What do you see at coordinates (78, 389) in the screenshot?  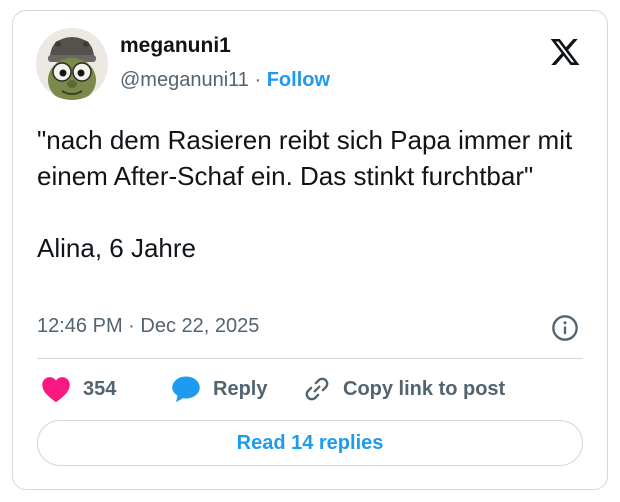 I see `like-button: 354` at bounding box center [78, 389].